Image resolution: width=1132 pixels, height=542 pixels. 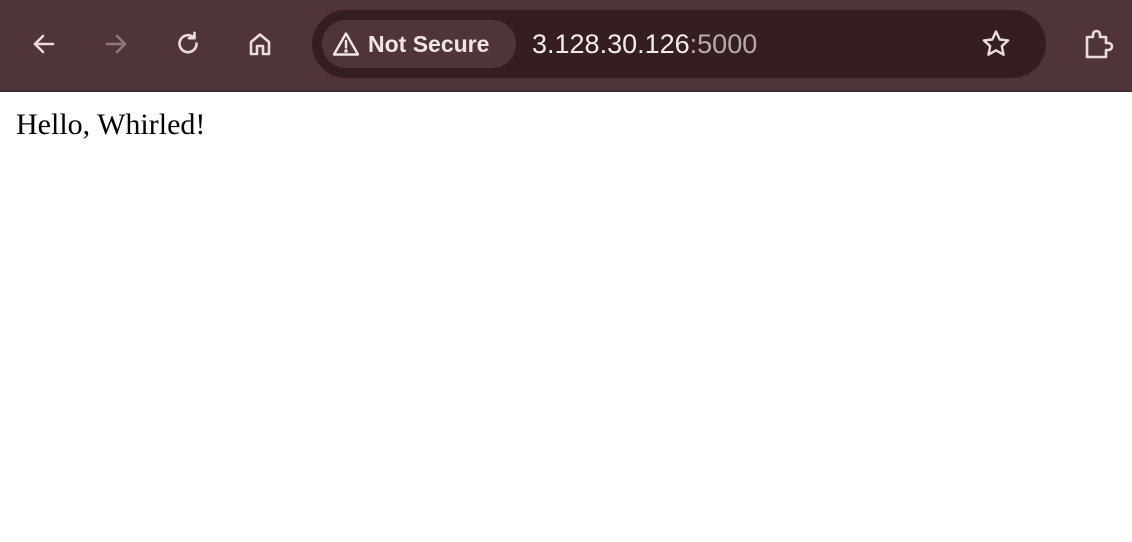 I want to click on home-icon, so click(x=260, y=44).